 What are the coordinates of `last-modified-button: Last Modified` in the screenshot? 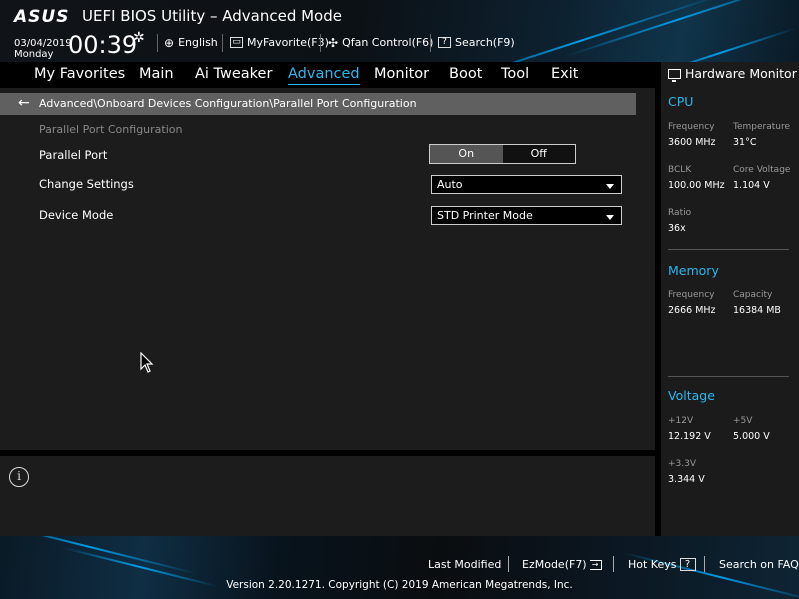 It's located at (464, 564).